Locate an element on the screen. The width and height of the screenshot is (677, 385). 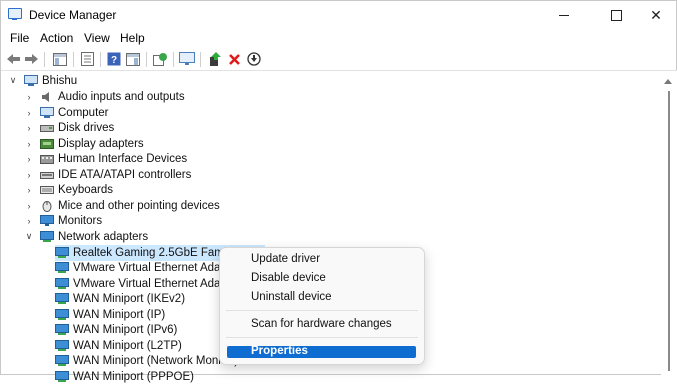
tree-device-wan-netmon: WAN Miniport (Network Monitor) is located at coordinates (146, 362).